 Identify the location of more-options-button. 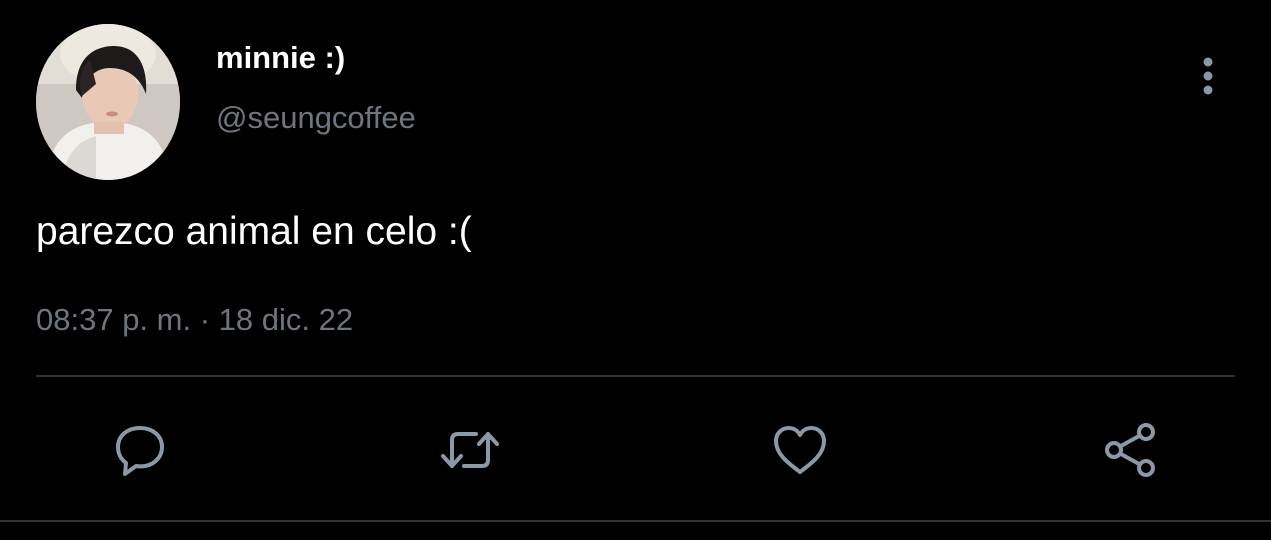
(1208, 76).